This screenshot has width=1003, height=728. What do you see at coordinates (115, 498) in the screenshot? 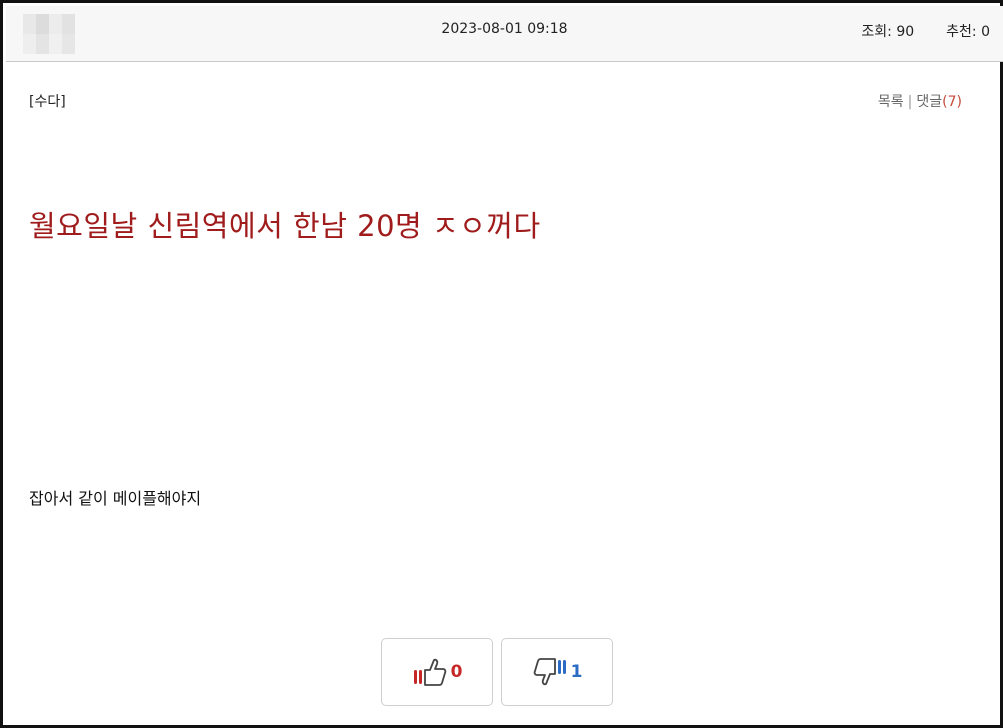
I see `post-body: 잡아서 같이 메이플해야지` at bounding box center [115, 498].